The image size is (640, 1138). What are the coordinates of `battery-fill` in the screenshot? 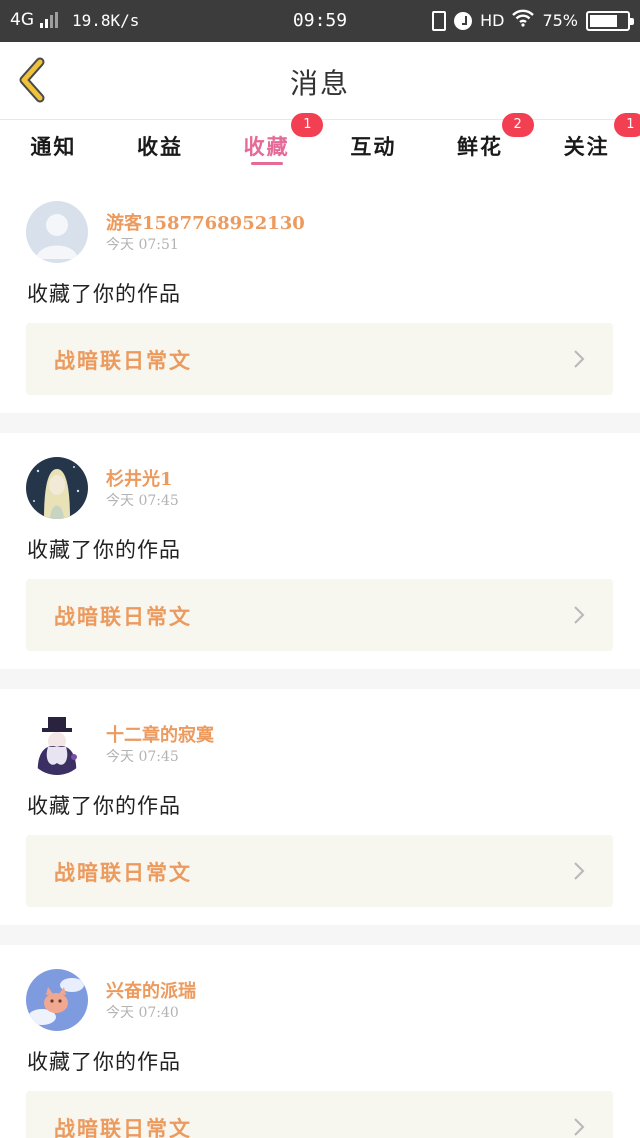 It's located at (603, 20).